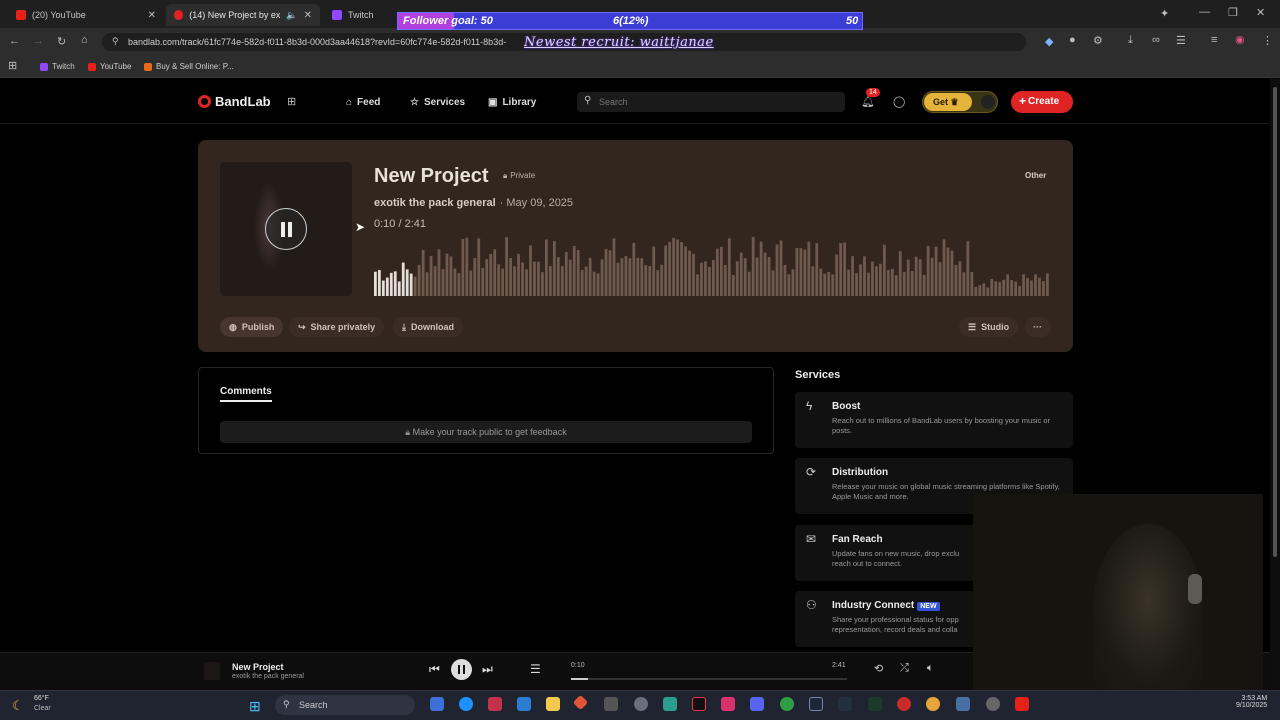 Image resolution: width=1280 pixels, height=720 pixels. Describe the element at coordinates (246, 394) in the screenshot. I see `comments-tab: Comments` at that location.